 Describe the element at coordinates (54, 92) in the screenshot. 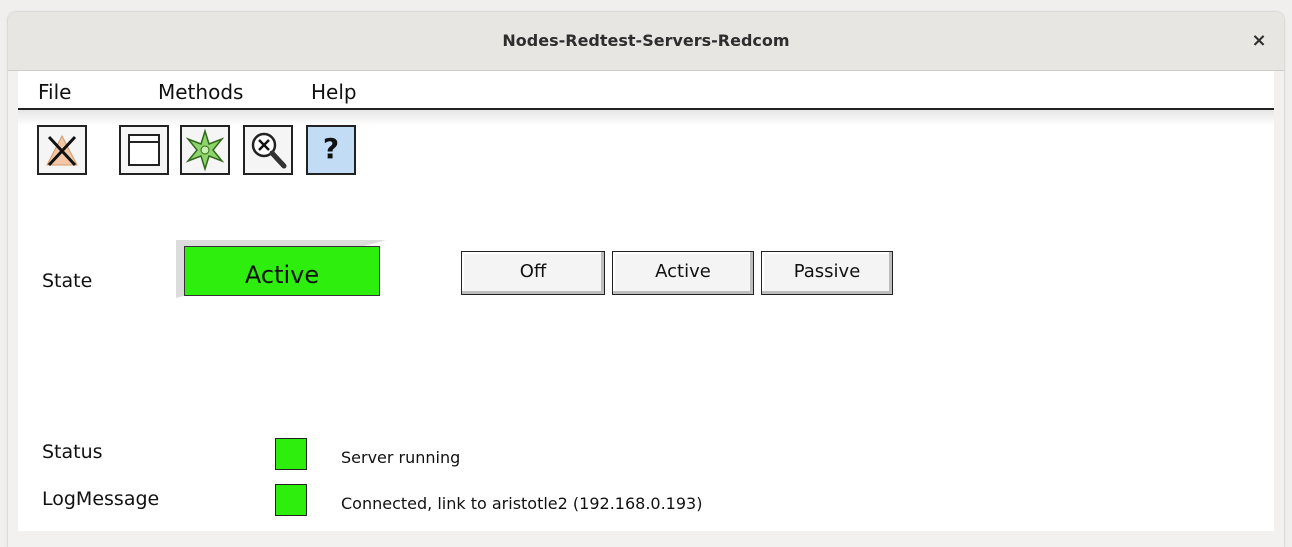

I see `menu-file: File` at that location.